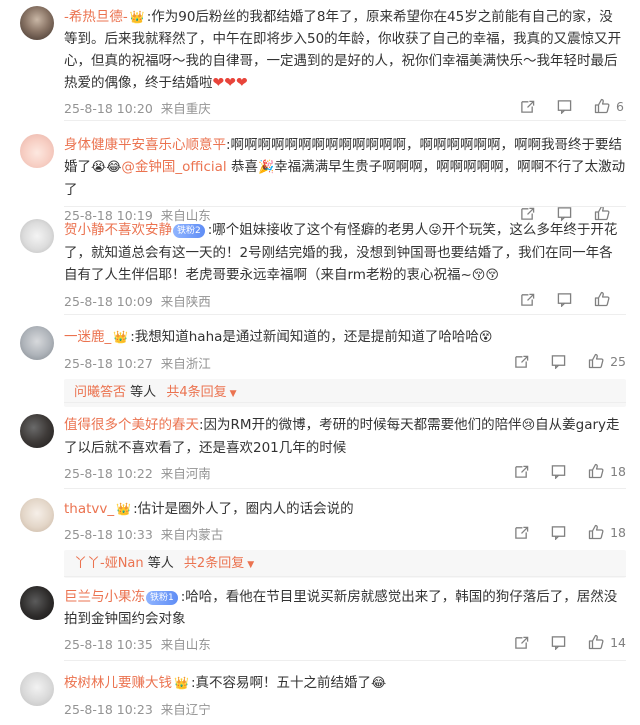 The image size is (640, 725). I want to click on like-button, so click(610, 299).